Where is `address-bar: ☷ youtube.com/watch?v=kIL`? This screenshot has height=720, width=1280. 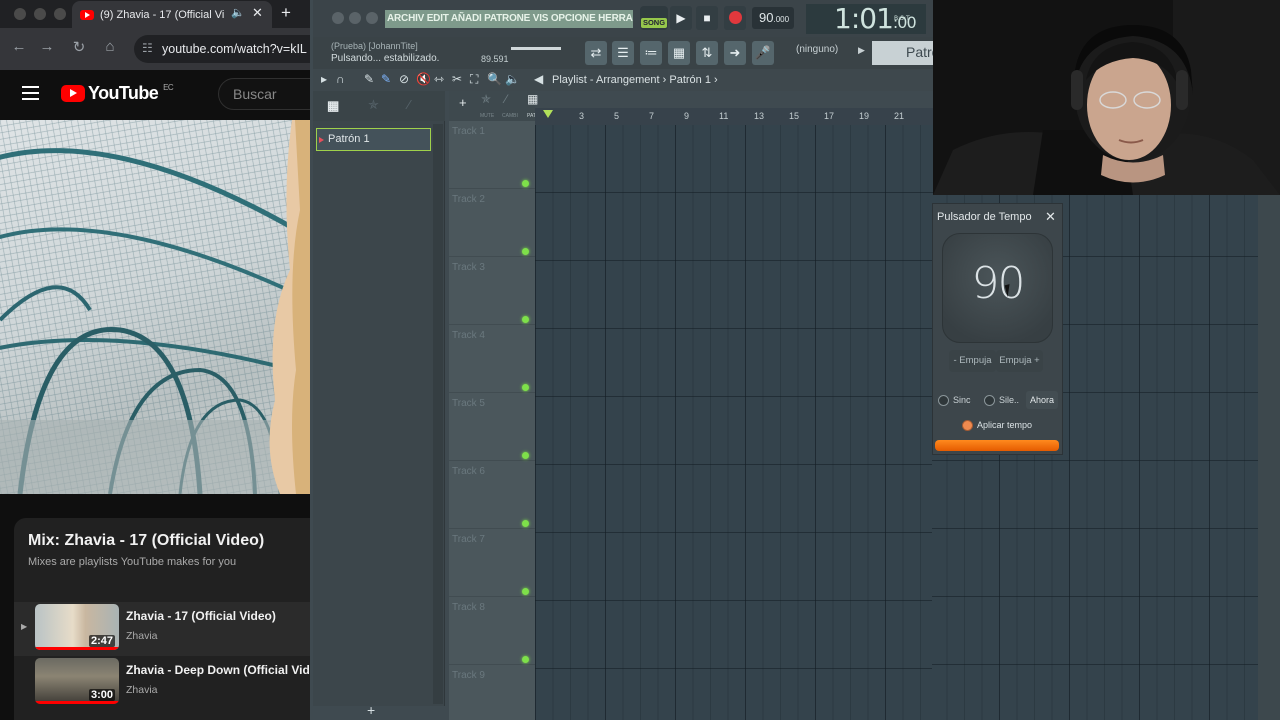
address-bar: ☷ youtube.com/watch?v=kIL is located at coordinates (229, 49).